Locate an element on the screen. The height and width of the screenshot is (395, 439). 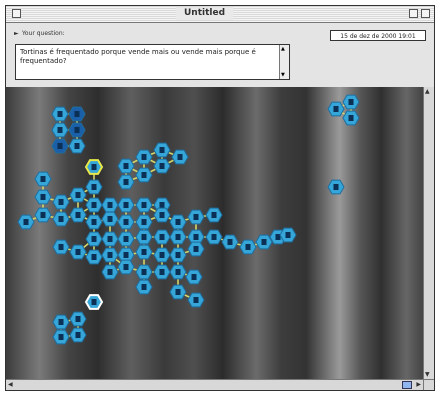
scroll-right-icon: ▶ is located at coordinates (418, 384).